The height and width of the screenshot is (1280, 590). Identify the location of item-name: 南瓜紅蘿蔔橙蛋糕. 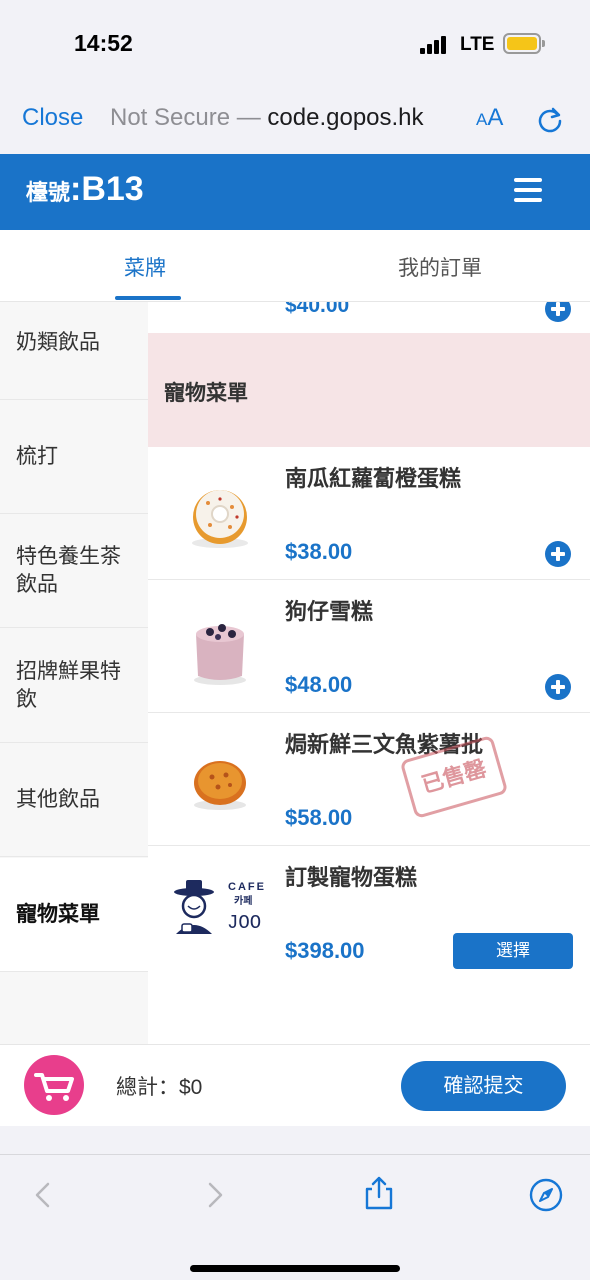
(373, 478).